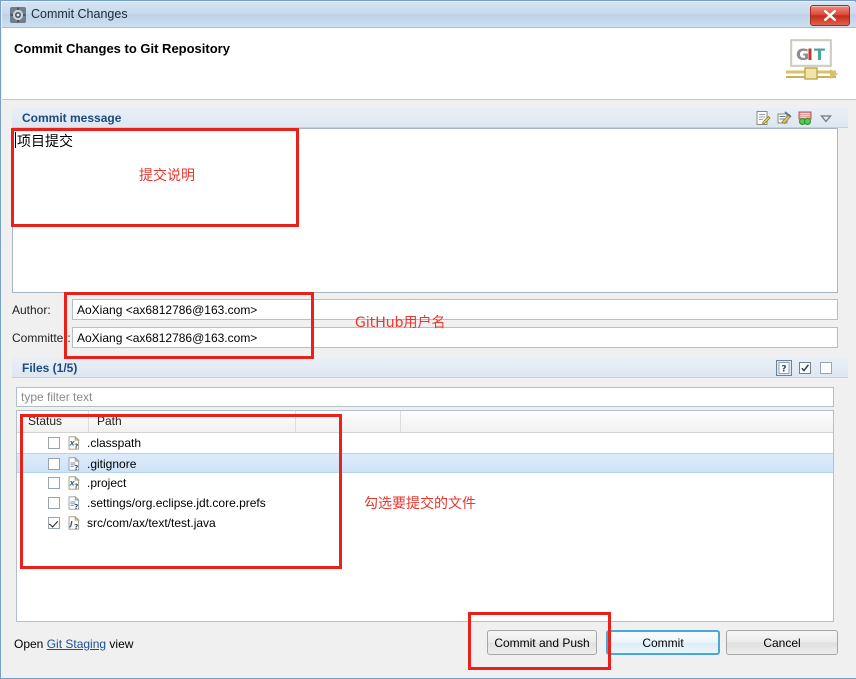  I want to click on deselect-all-icon, so click(826, 368).